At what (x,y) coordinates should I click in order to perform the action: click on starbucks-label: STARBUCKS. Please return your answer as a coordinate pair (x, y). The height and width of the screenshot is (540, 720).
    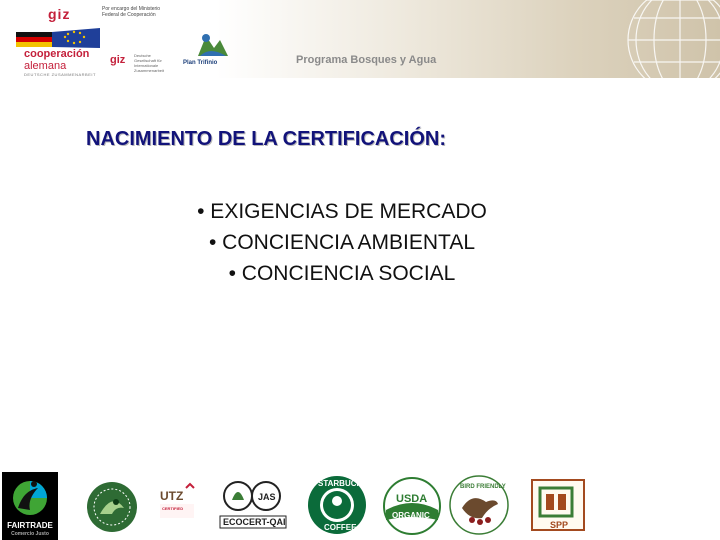
    Looking at the image, I should click on (343, 483).